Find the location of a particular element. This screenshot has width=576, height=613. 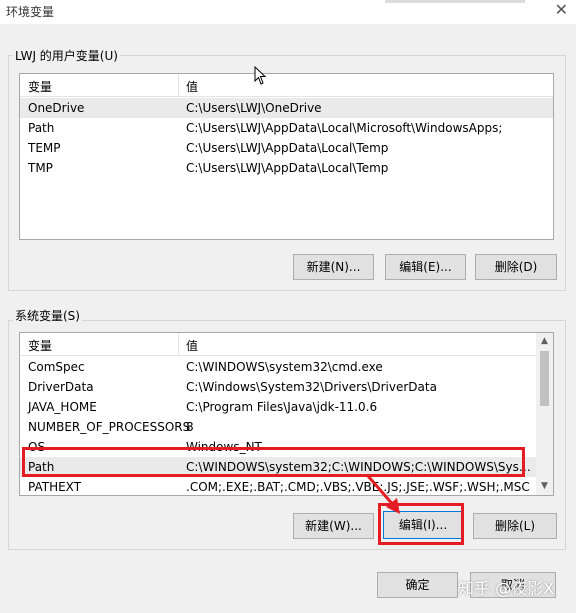

table-row: TMP C:\Users\LWJ\AppData\Local\Temp is located at coordinates (286, 168).